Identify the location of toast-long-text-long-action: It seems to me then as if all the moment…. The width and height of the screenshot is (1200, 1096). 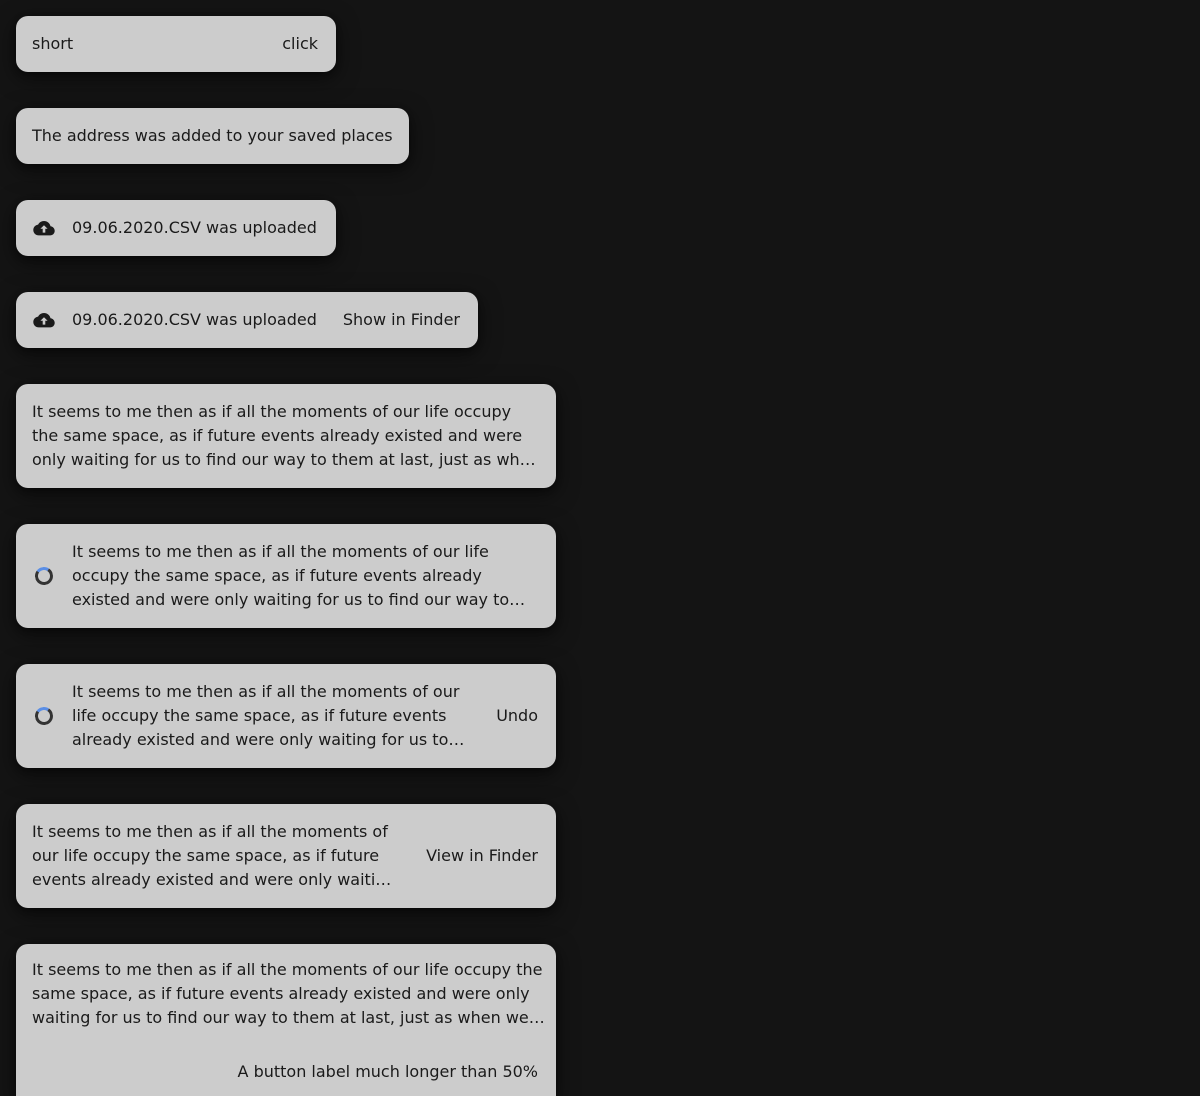
(286, 1020).